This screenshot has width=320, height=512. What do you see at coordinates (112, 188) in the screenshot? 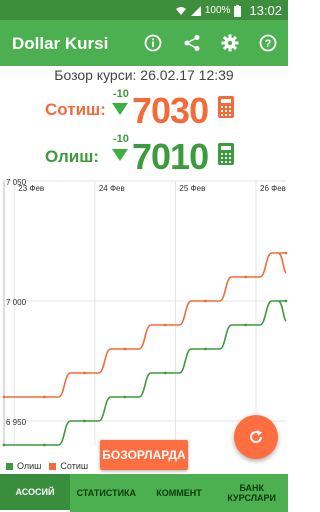
I see `x-tick-label: 24 Фев` at bounding box center [112, 188].